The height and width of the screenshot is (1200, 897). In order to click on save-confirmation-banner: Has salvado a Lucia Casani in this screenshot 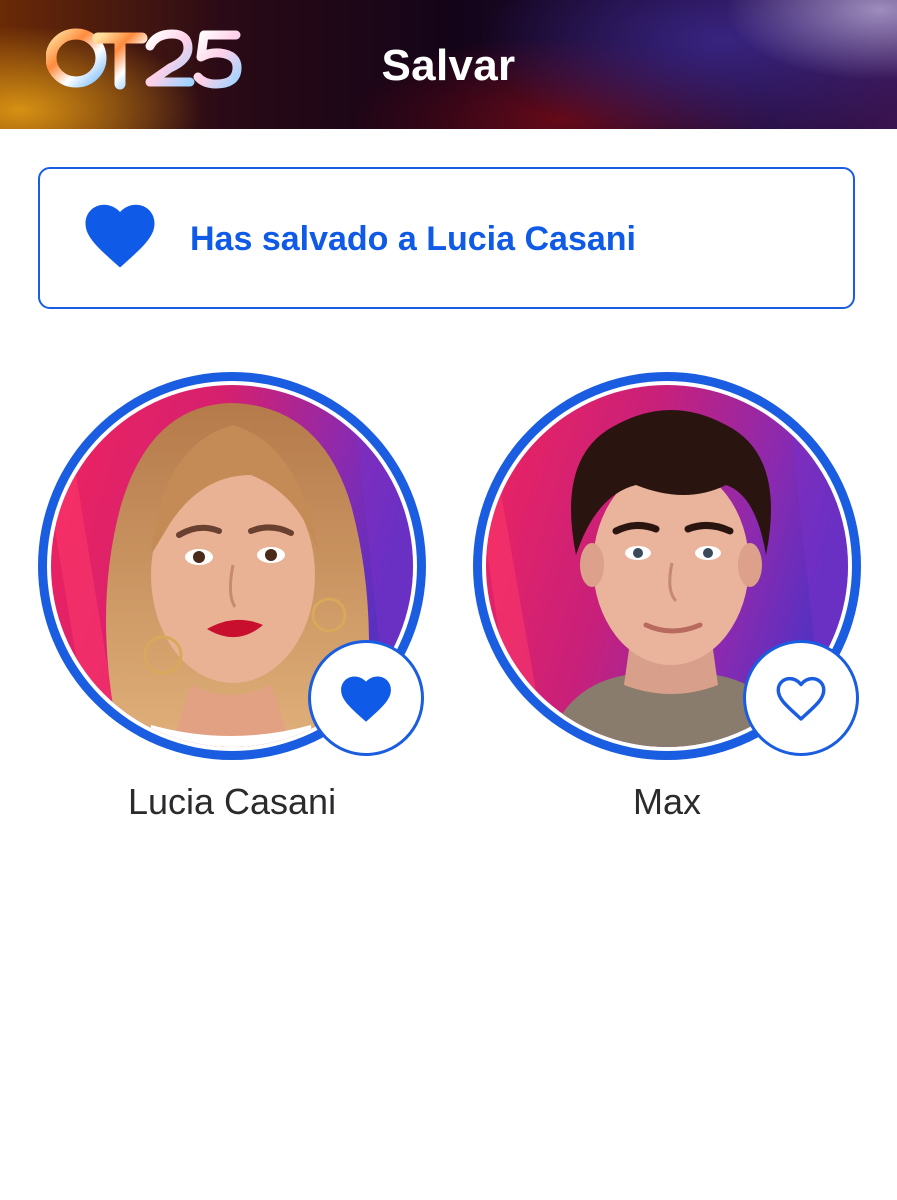, I will do `click(446, 238)`.